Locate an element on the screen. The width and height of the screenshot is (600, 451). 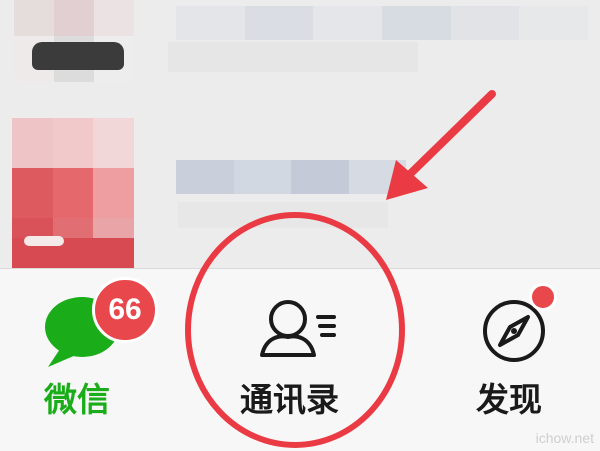
contacts-icon is located at coordinates (298, 328).